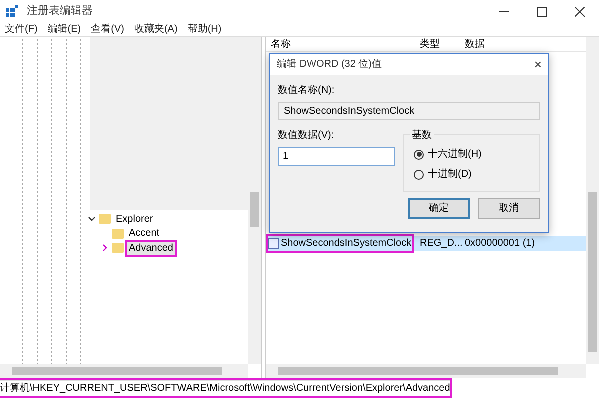 This screenshot has width=599, height=407. I want to click on close-icon, so click(580, 11).